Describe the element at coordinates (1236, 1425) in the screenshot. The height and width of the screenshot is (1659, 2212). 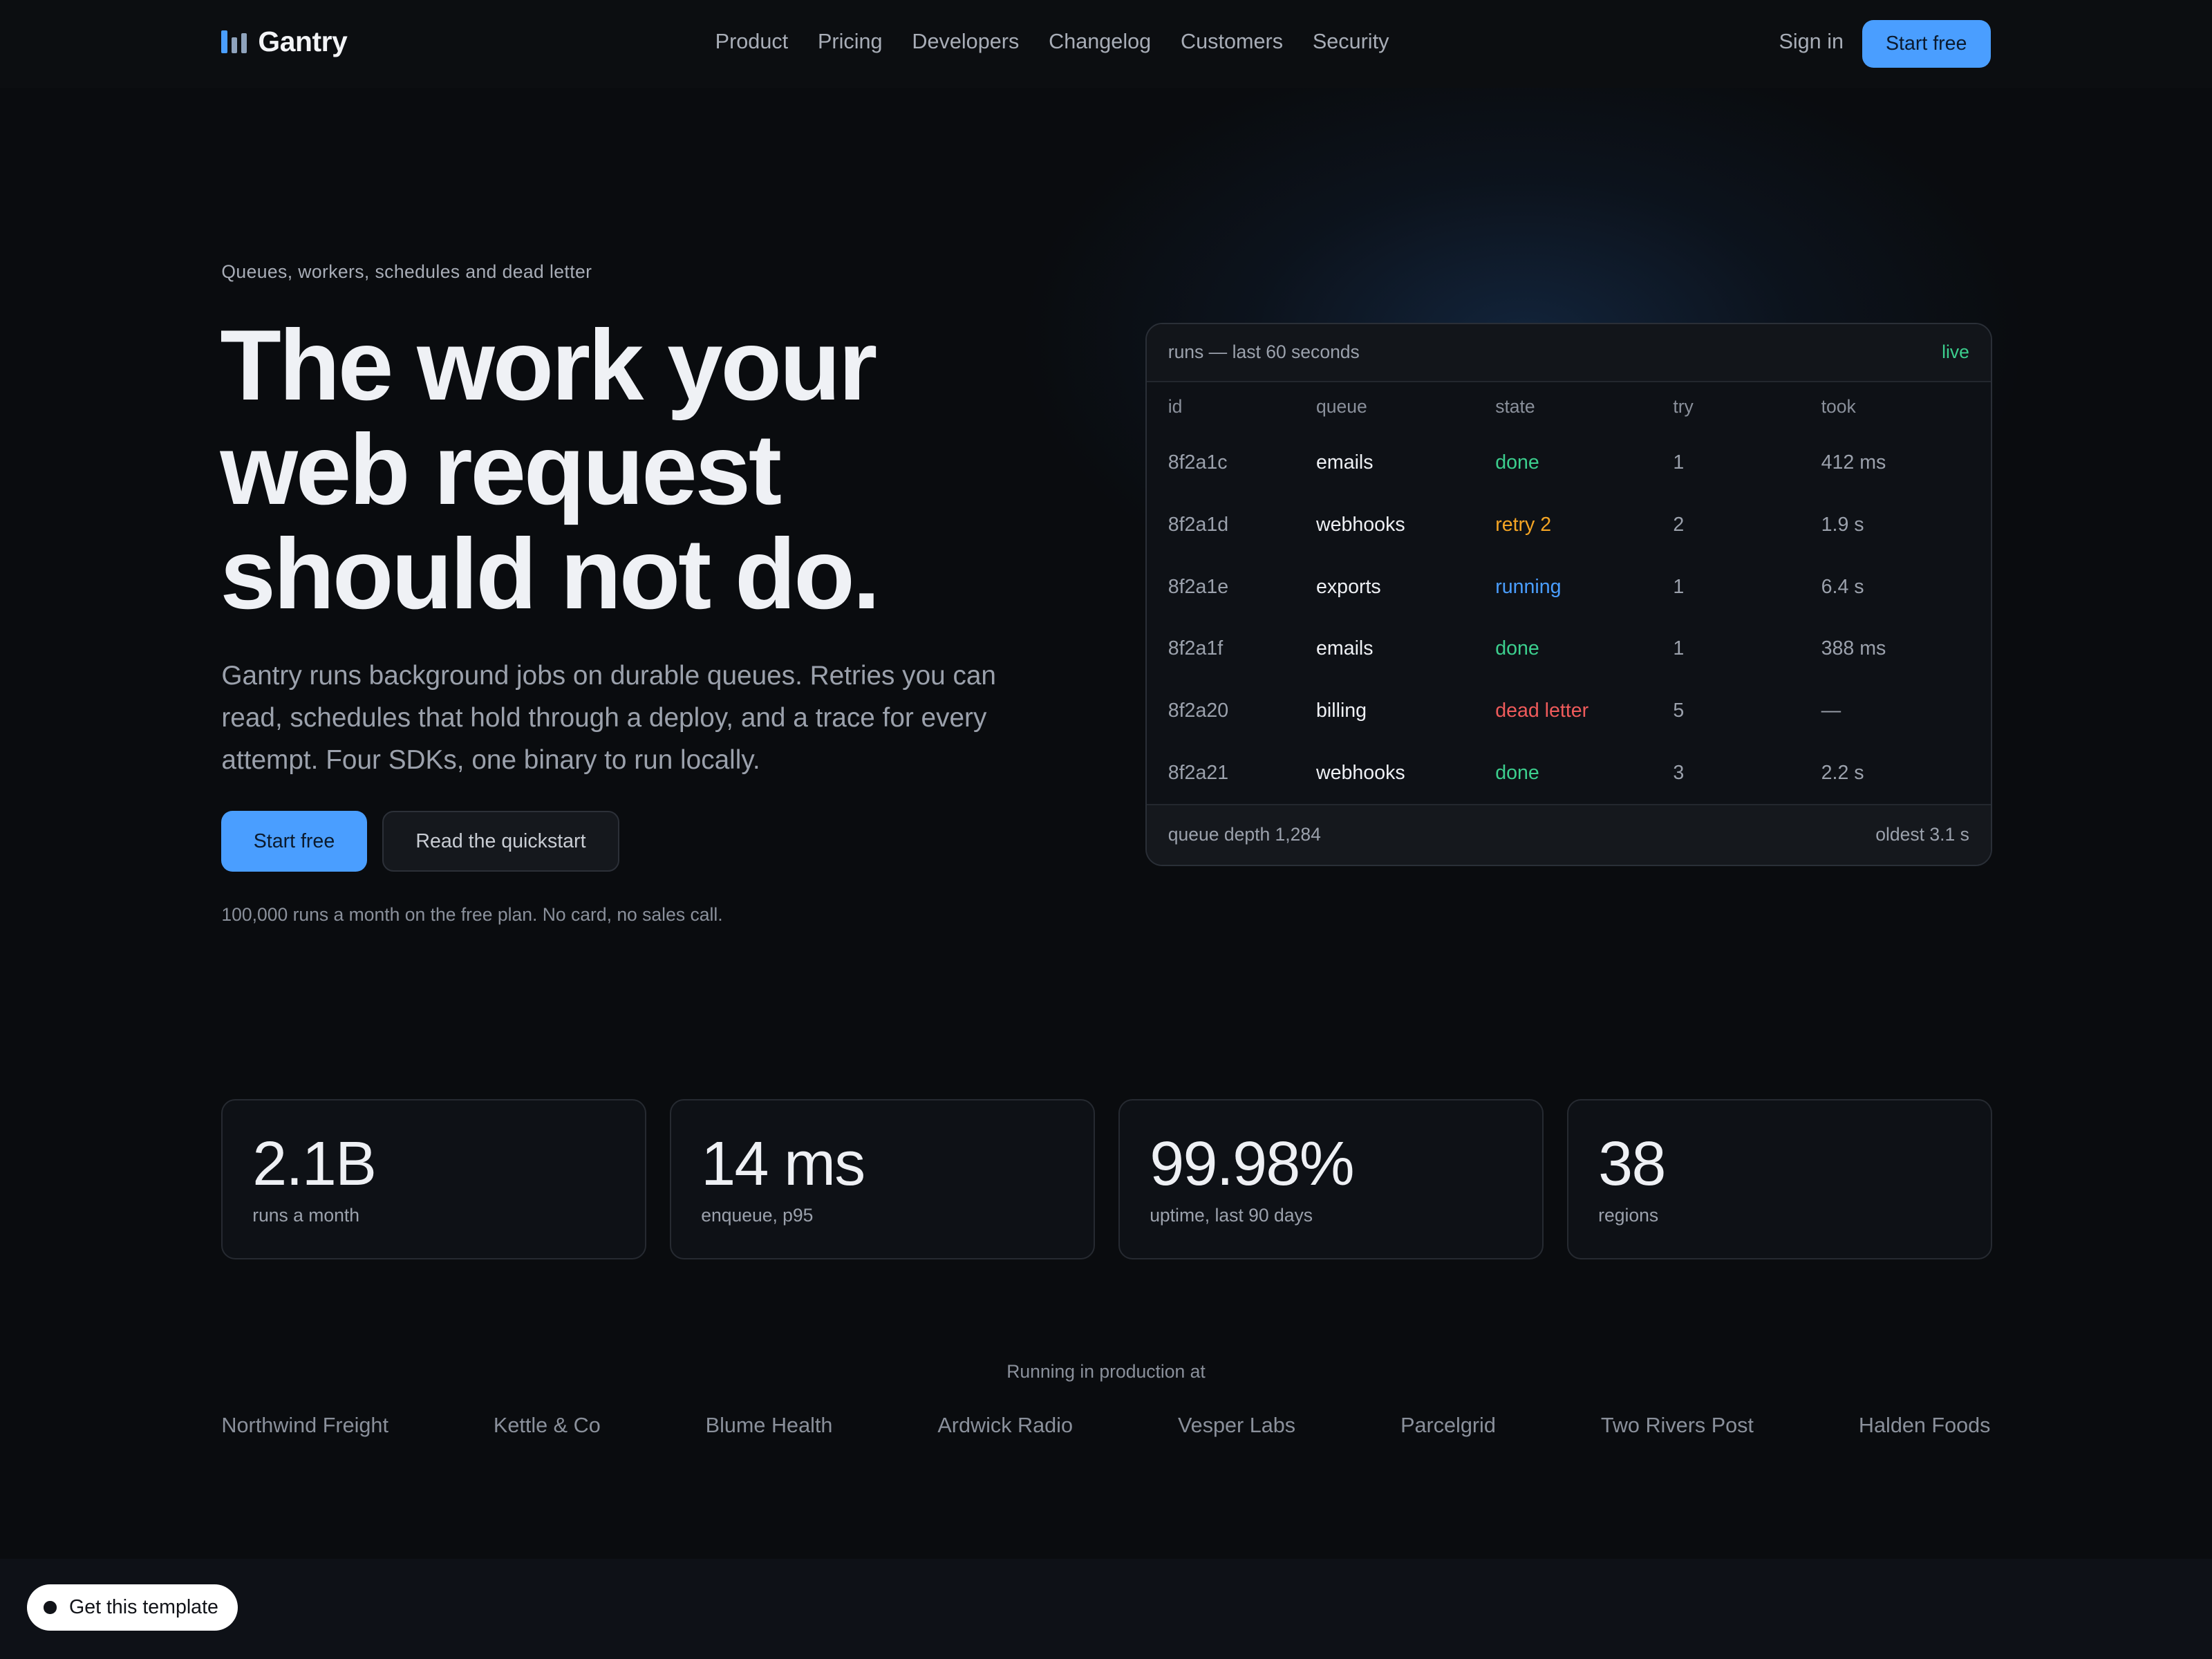
I see `customer-logo: Vesper Labs` at that location.